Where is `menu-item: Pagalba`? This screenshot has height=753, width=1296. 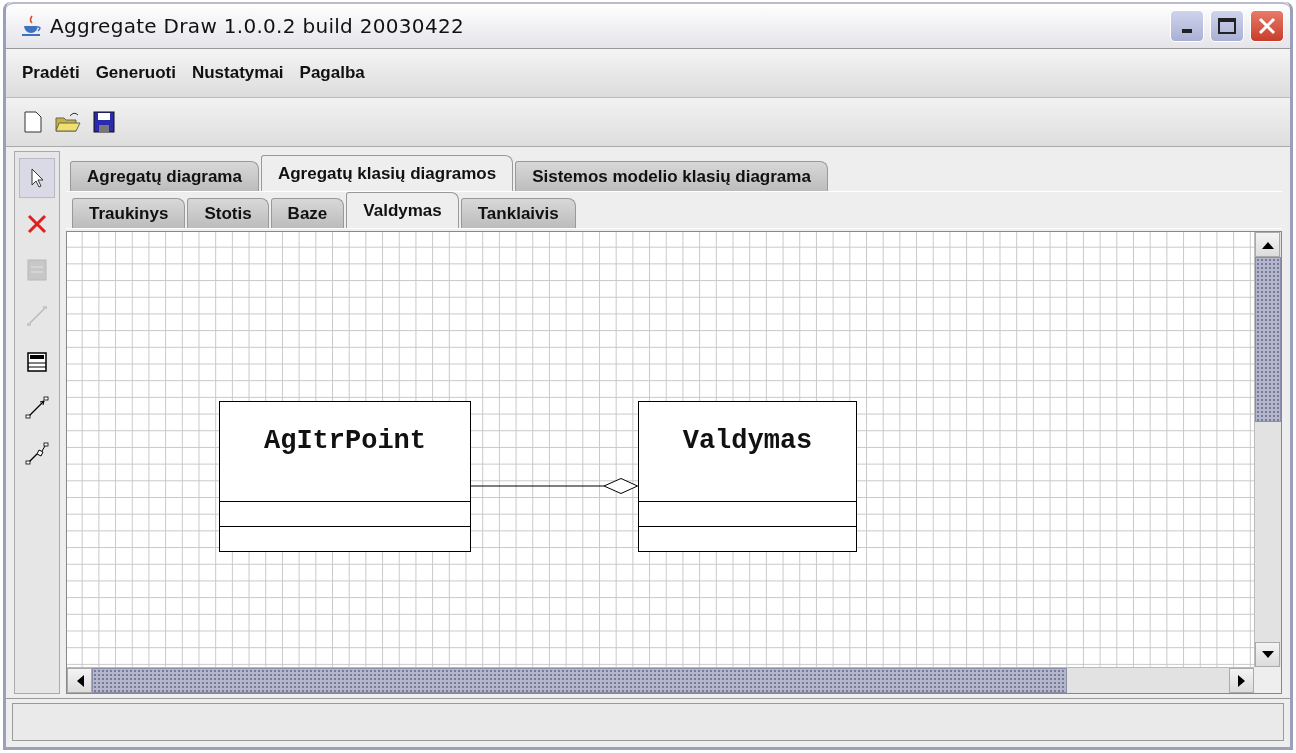
menu-item: Pagalba is located at coordinates (332, 73).